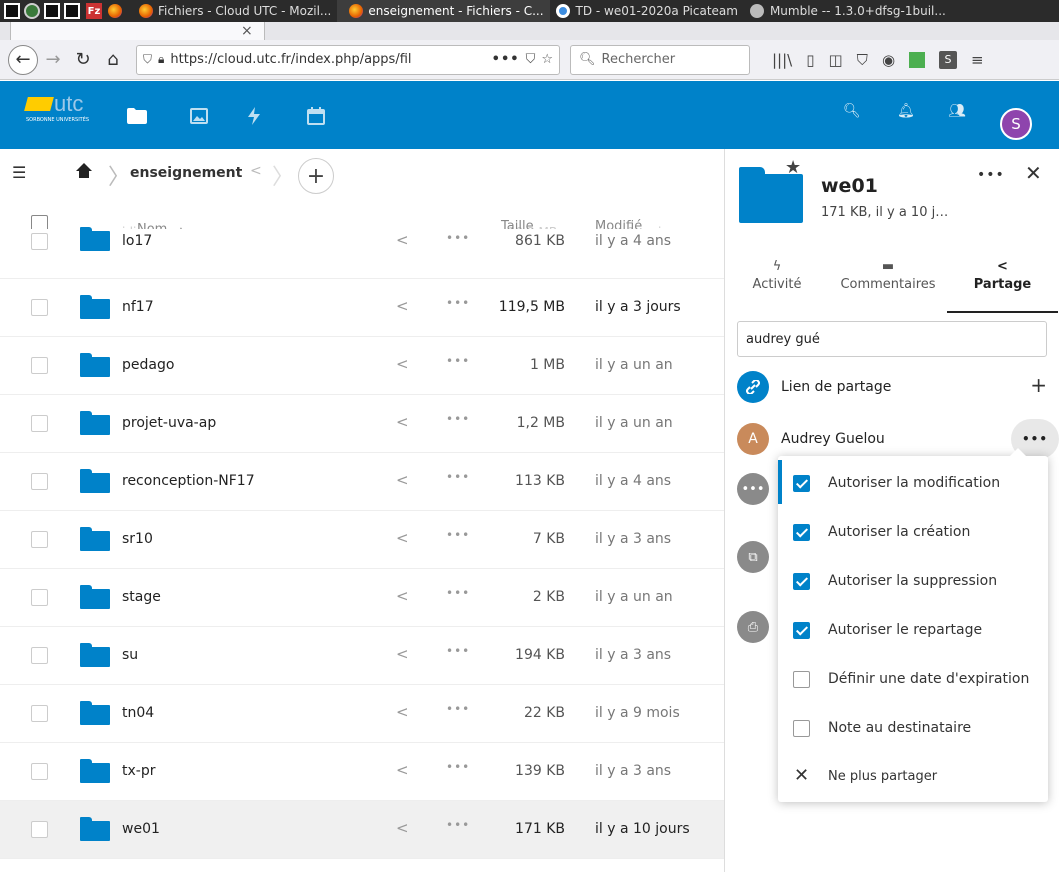  What do you see at coordinates (254, 116) in the screenshot?
I see `activity-app-icon` at bounding box center [254, 116].